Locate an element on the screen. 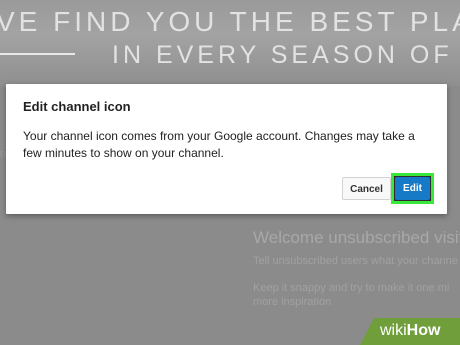  cancel-button: Cancel is located at coordinates (366, 188).